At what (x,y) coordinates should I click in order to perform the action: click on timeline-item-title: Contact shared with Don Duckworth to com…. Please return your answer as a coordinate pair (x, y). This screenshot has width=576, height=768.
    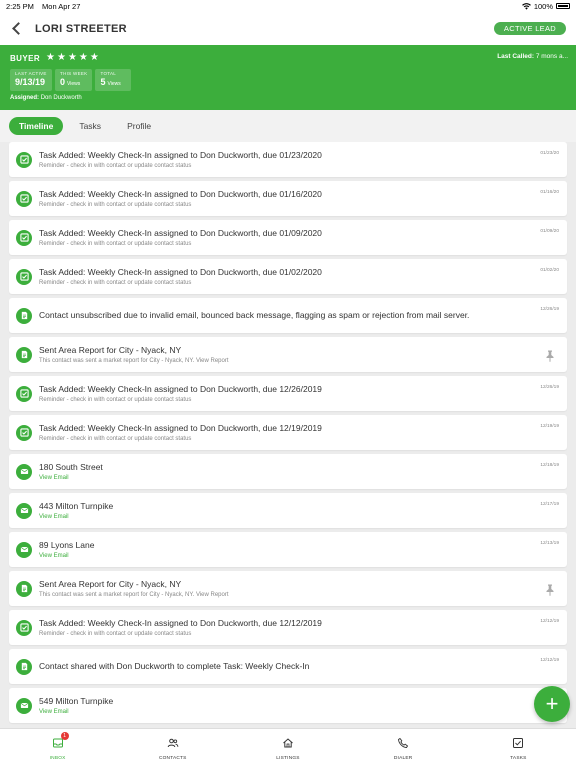
    Looking at the image, I should click on (174, 666).